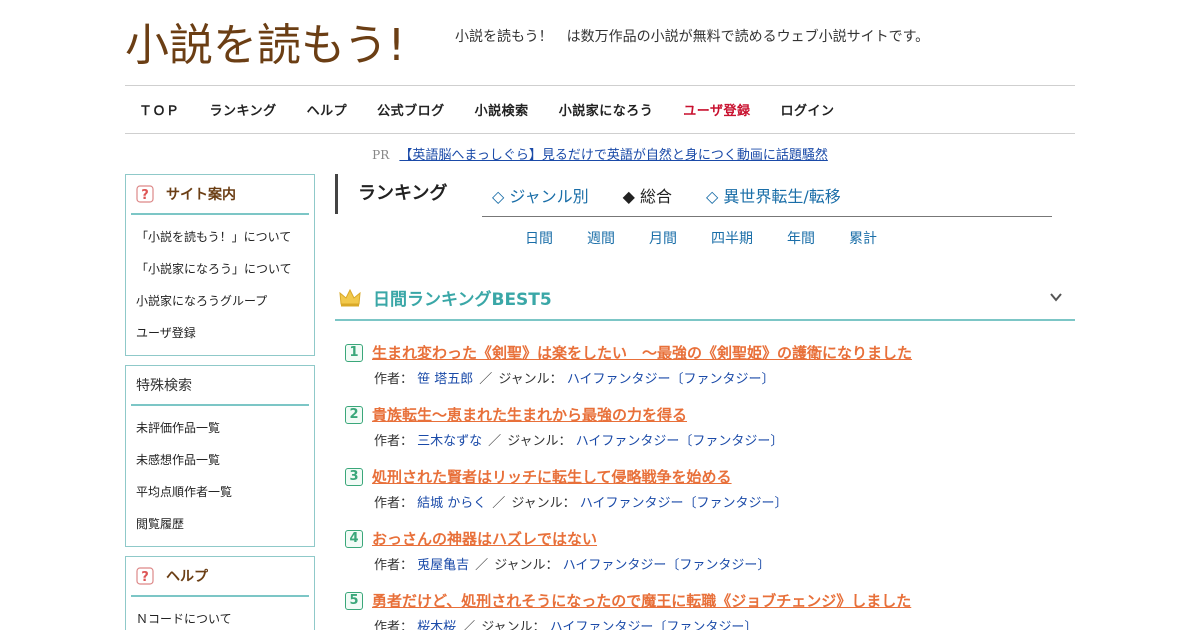  I want to click on sidebar-site-guide-header: ? サイト案内, so click(220, 195).